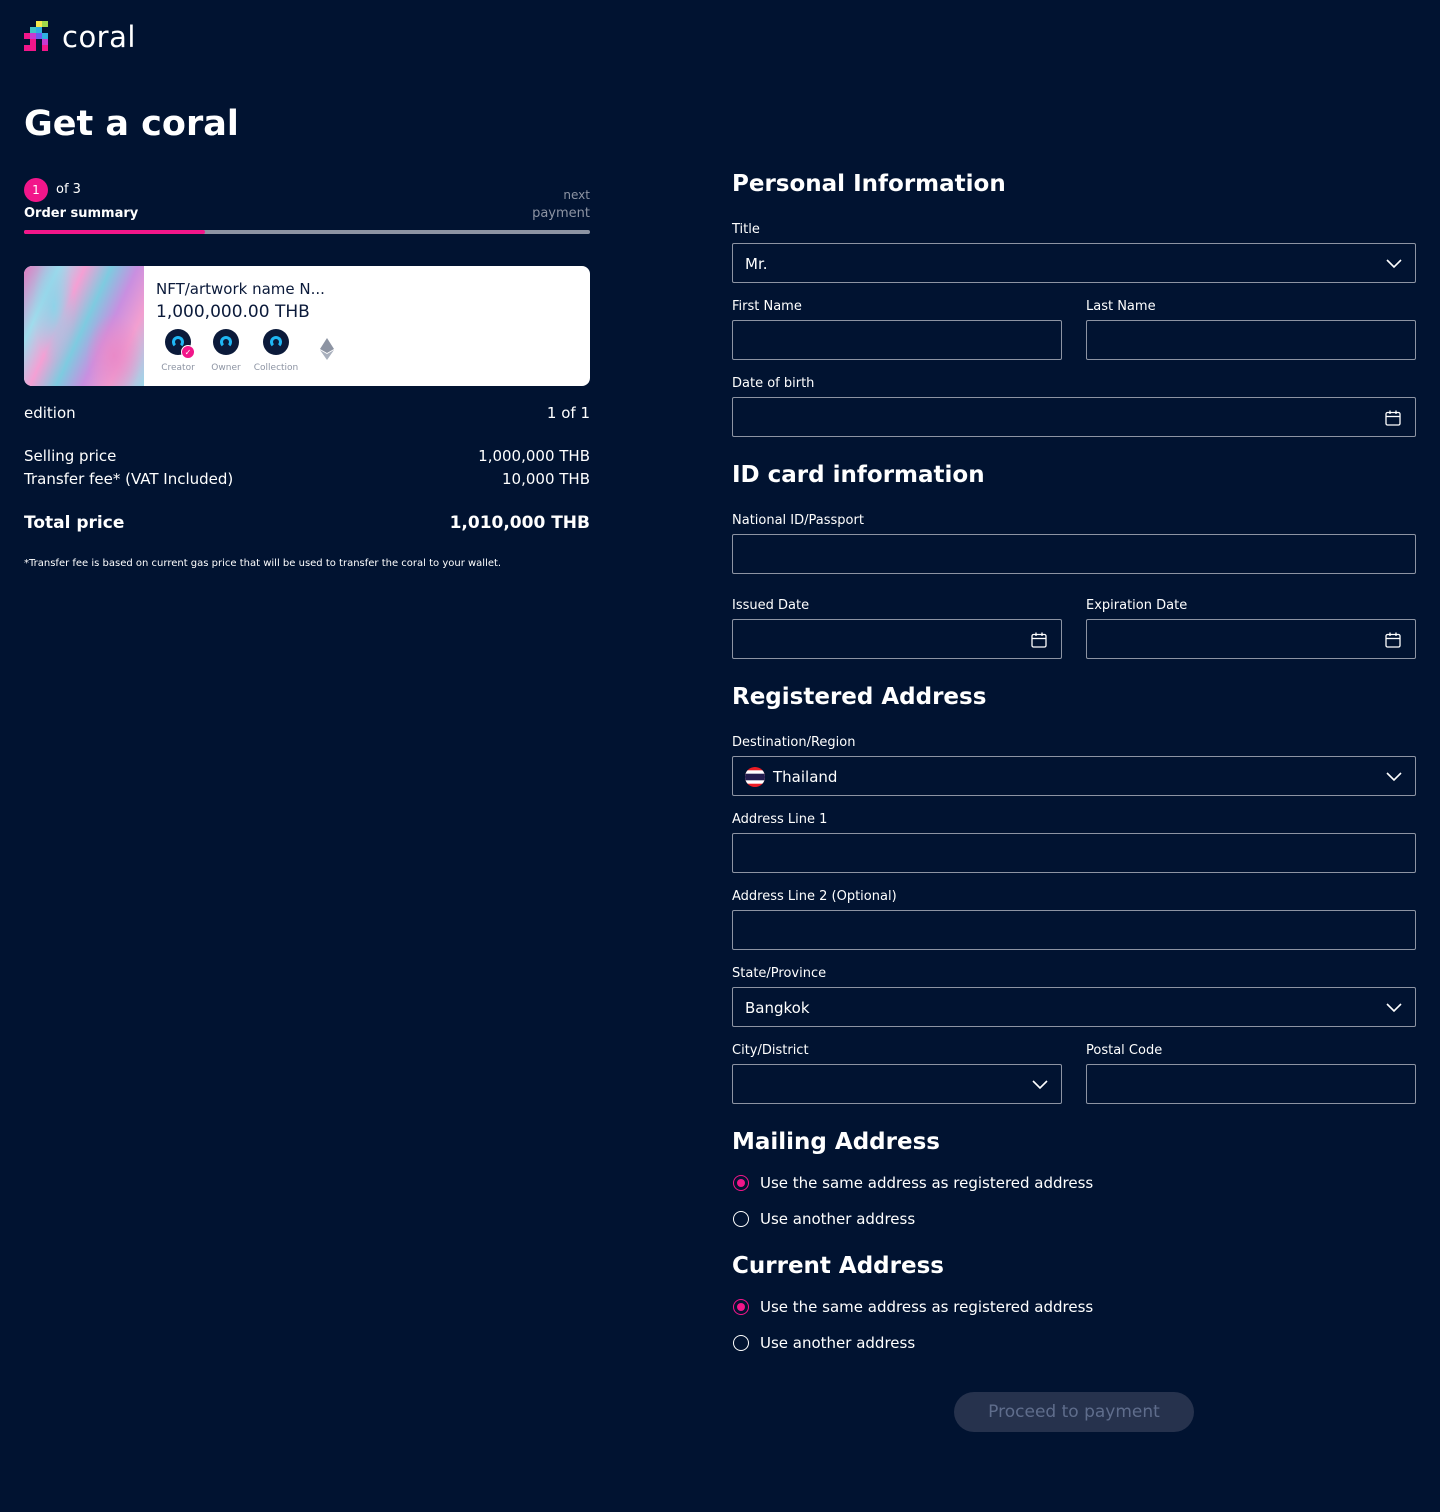  I want to click on nft-price: 1,000,000.00 THB, so click(233, 312).